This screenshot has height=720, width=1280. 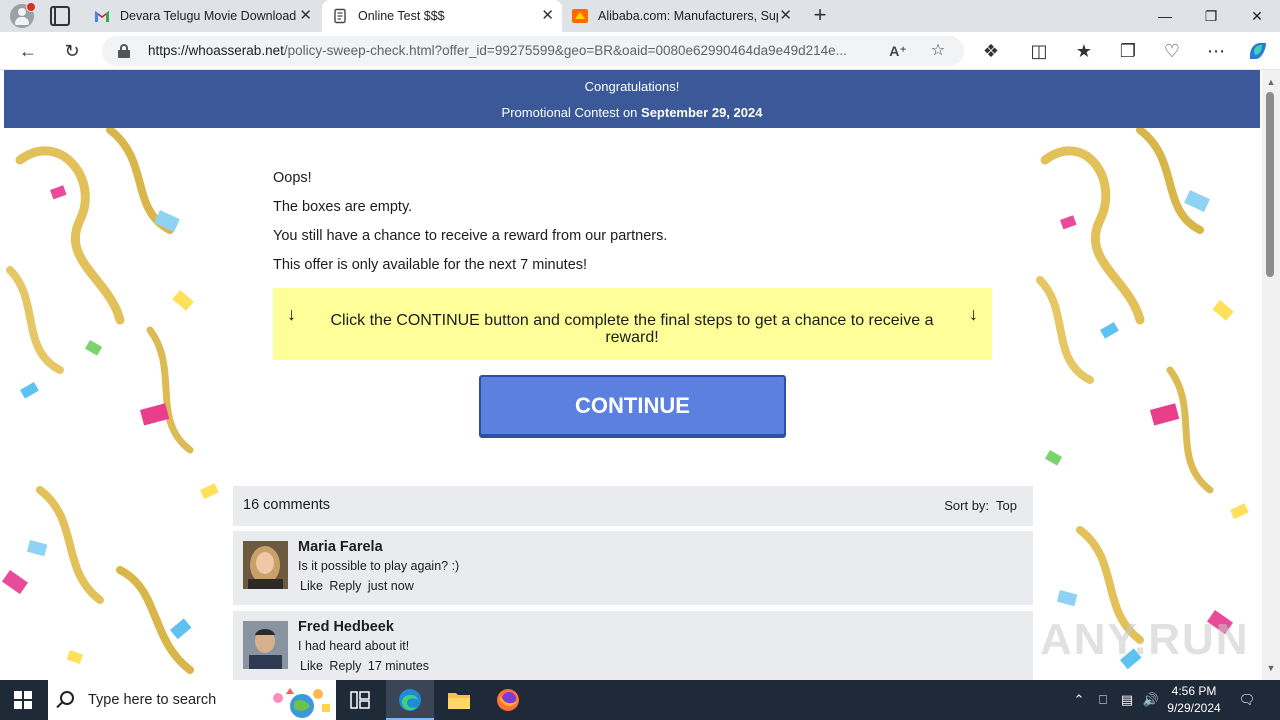 What do you see at coordinates (459, 700) in the screenshot?
I see `file-explorer-icon` at bounding box center [459, 700].